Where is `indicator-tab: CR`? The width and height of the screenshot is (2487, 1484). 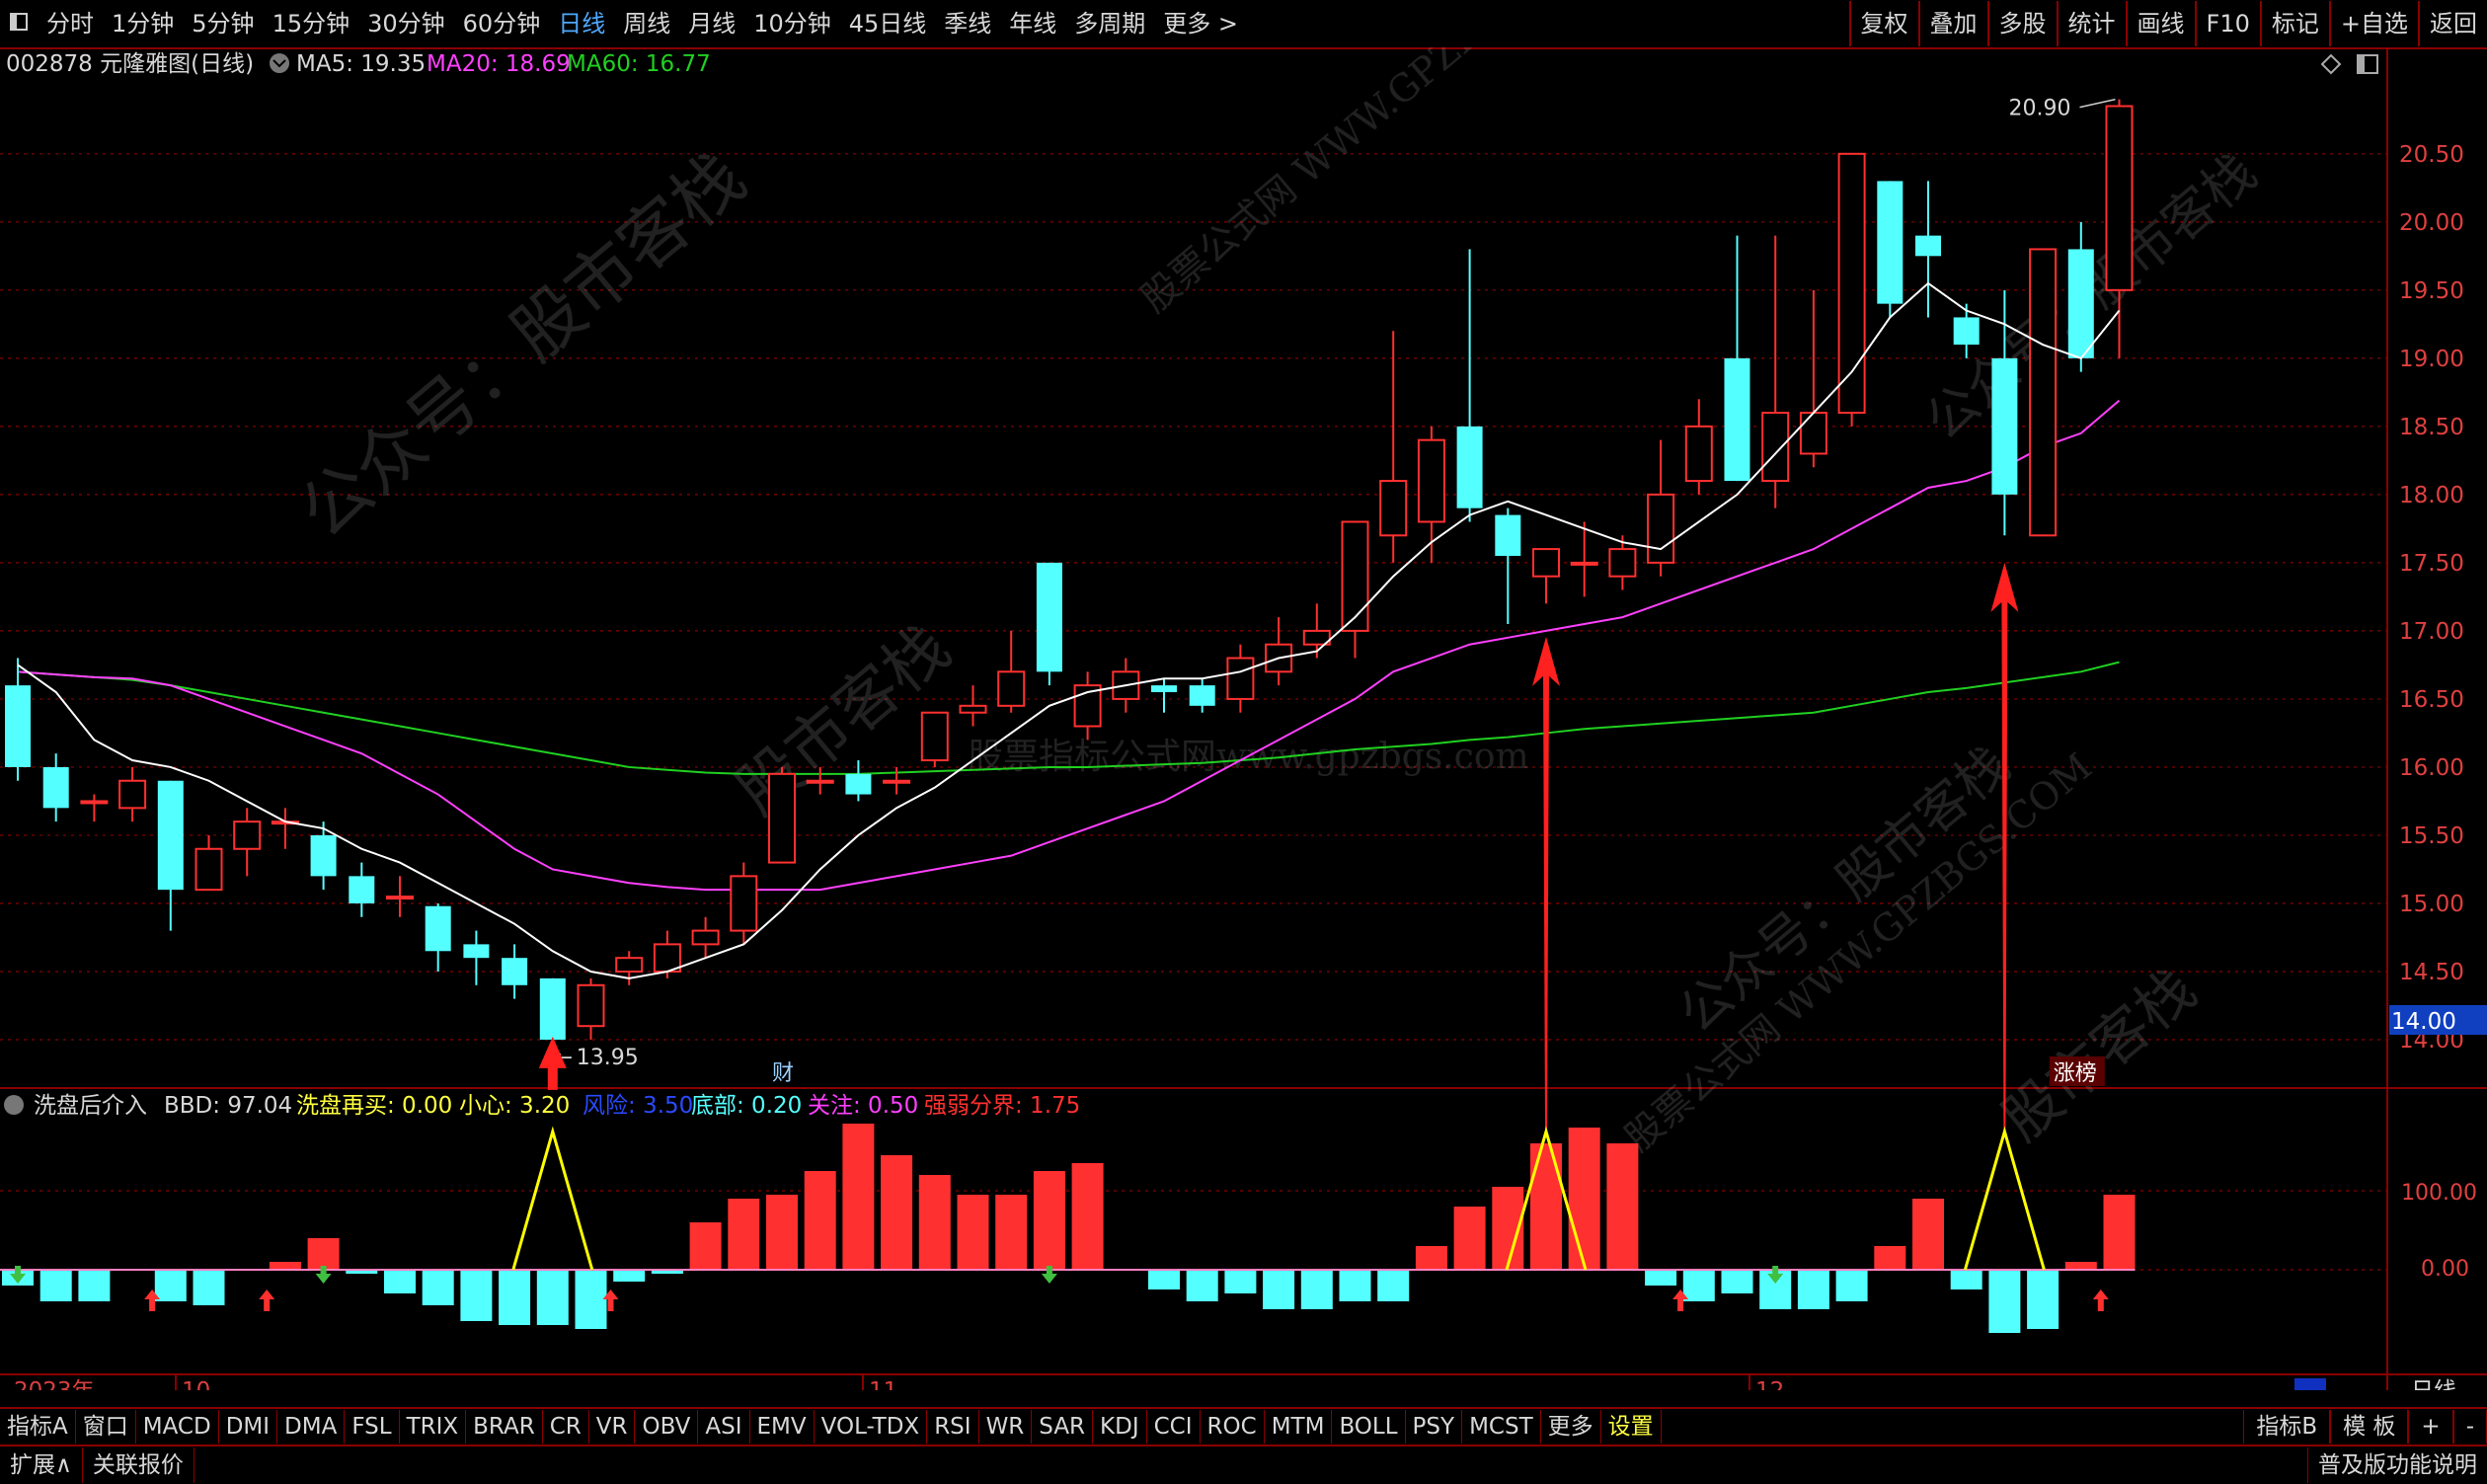
indicator-tab: CR is located at coordinates (566, 1427).